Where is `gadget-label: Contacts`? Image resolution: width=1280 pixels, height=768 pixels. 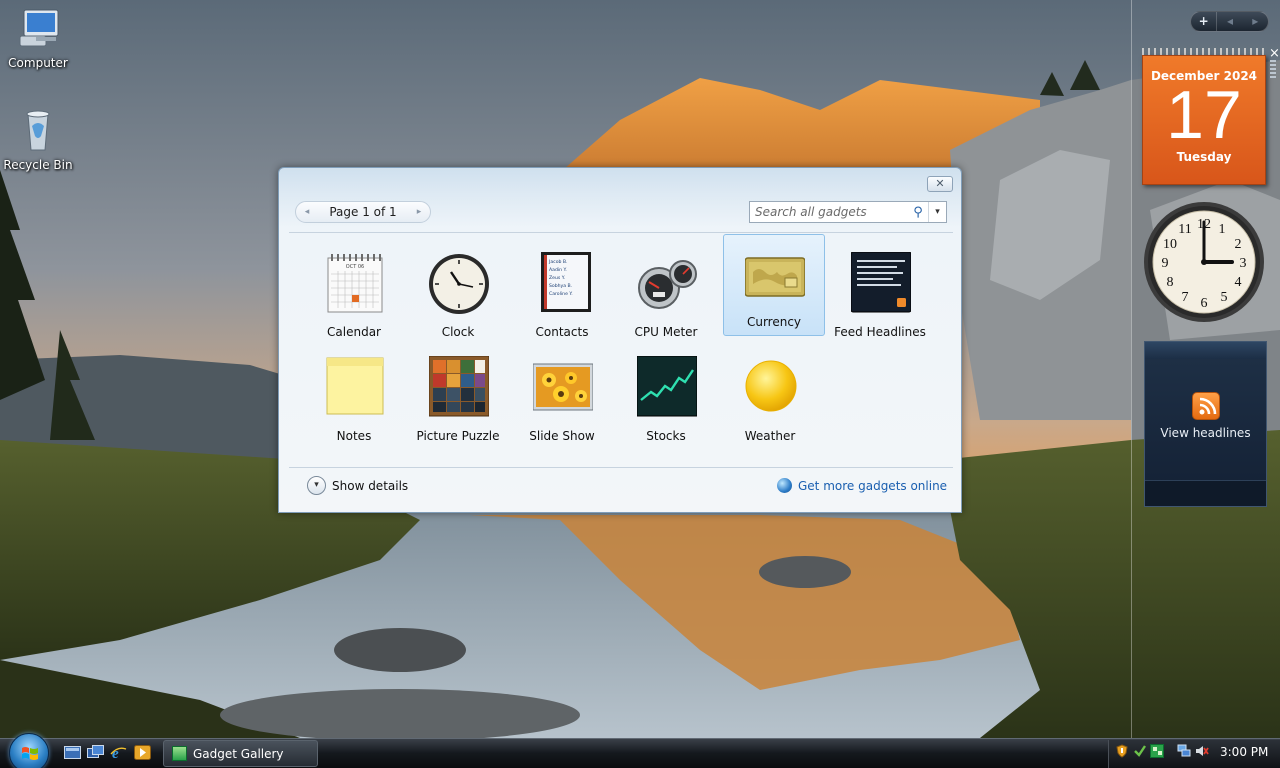
gadget-label: Contacts is located at coordinates (562, 332).